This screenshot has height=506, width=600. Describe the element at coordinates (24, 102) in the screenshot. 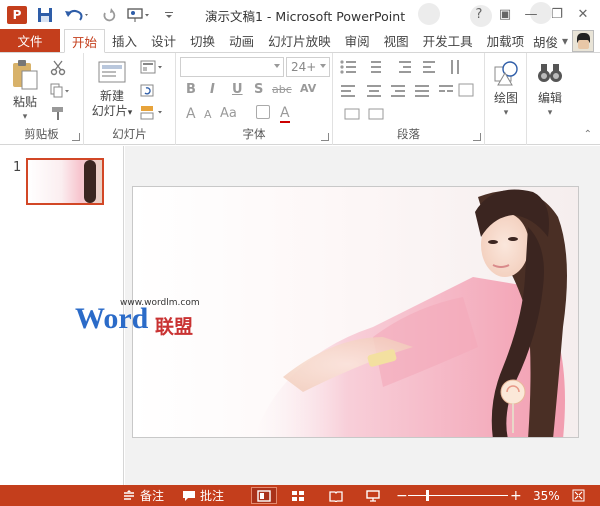

I see `paste-label: 粘贴` at that location.